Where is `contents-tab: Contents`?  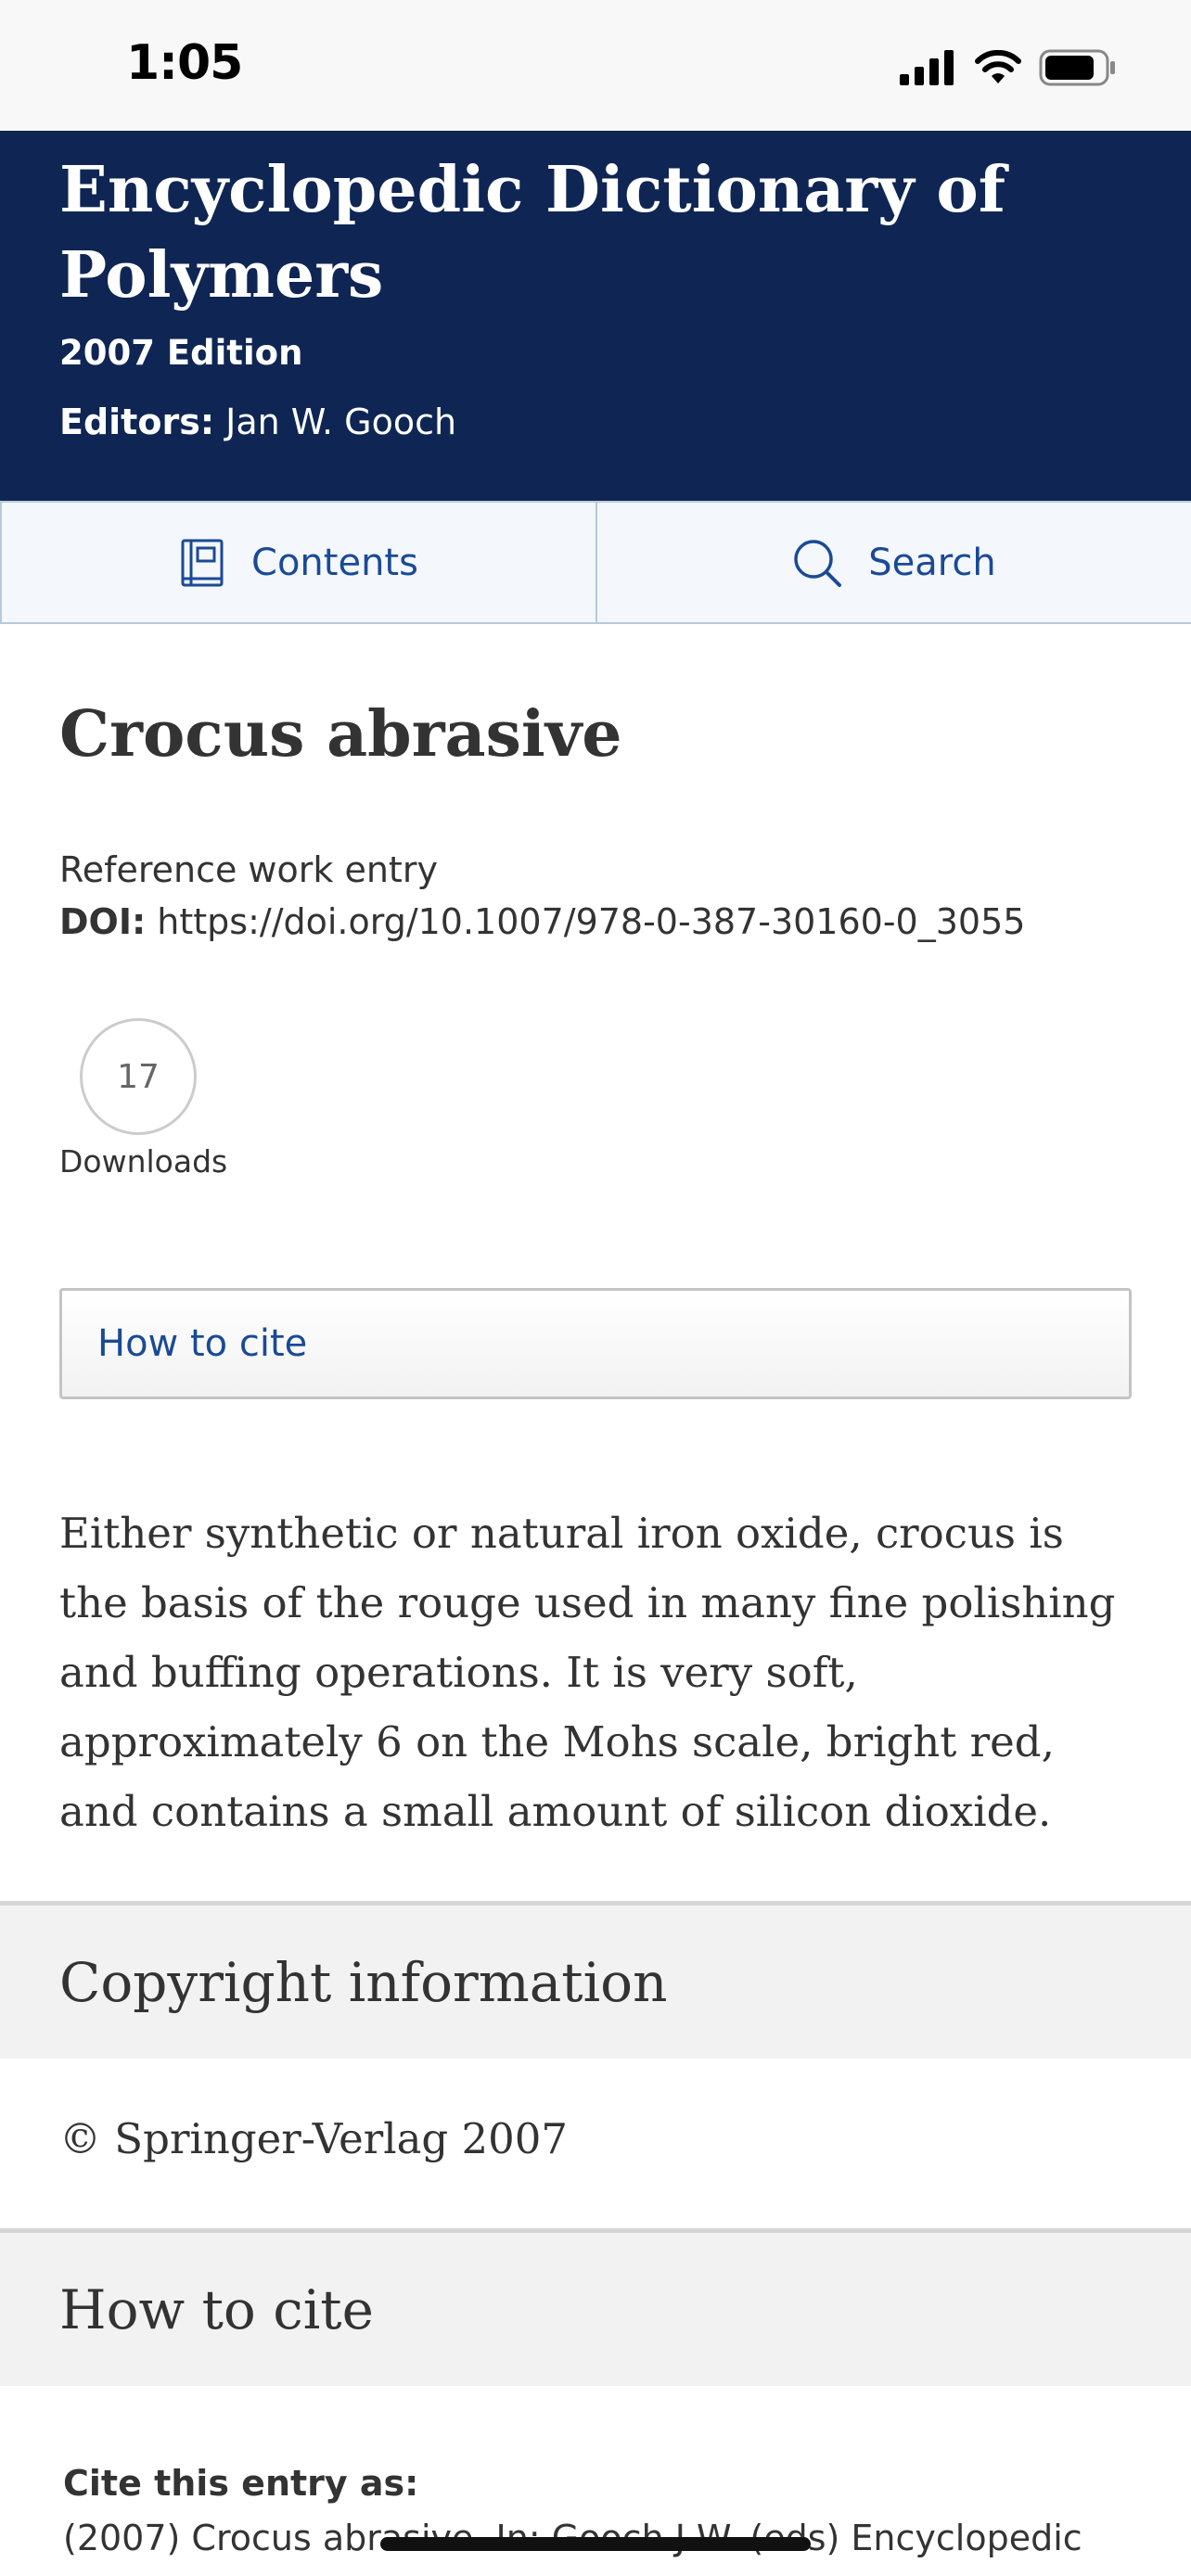
contents-tab: Contents is located at coordinates (298, 562).